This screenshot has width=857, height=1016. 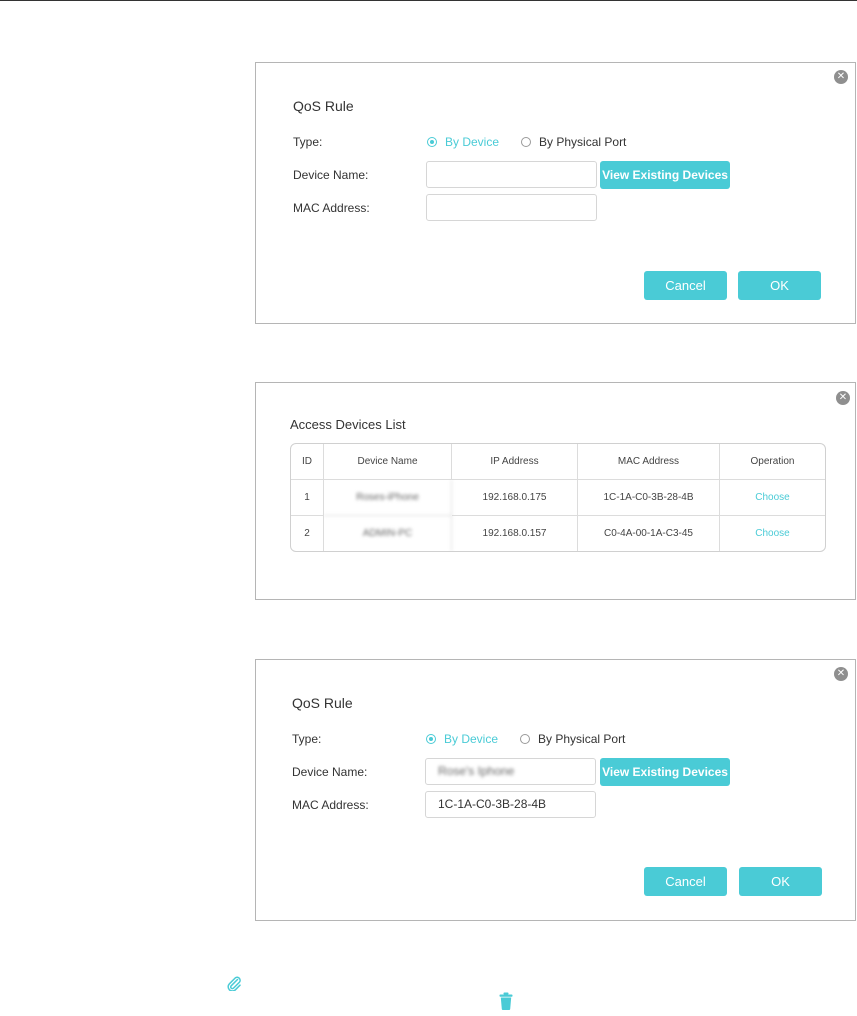 What do you see at coordinates (511, 207) in the screenshot?
I see `mac-address-input` at bounding box center [511, 207].